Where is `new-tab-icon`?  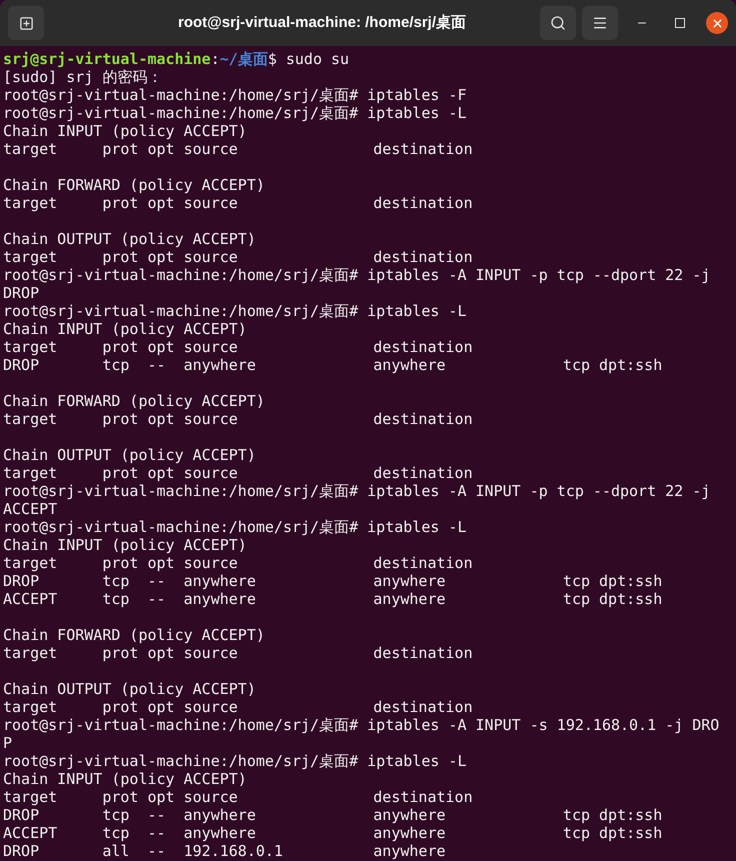
new-tab-icon is located at coordinates (26, 23).